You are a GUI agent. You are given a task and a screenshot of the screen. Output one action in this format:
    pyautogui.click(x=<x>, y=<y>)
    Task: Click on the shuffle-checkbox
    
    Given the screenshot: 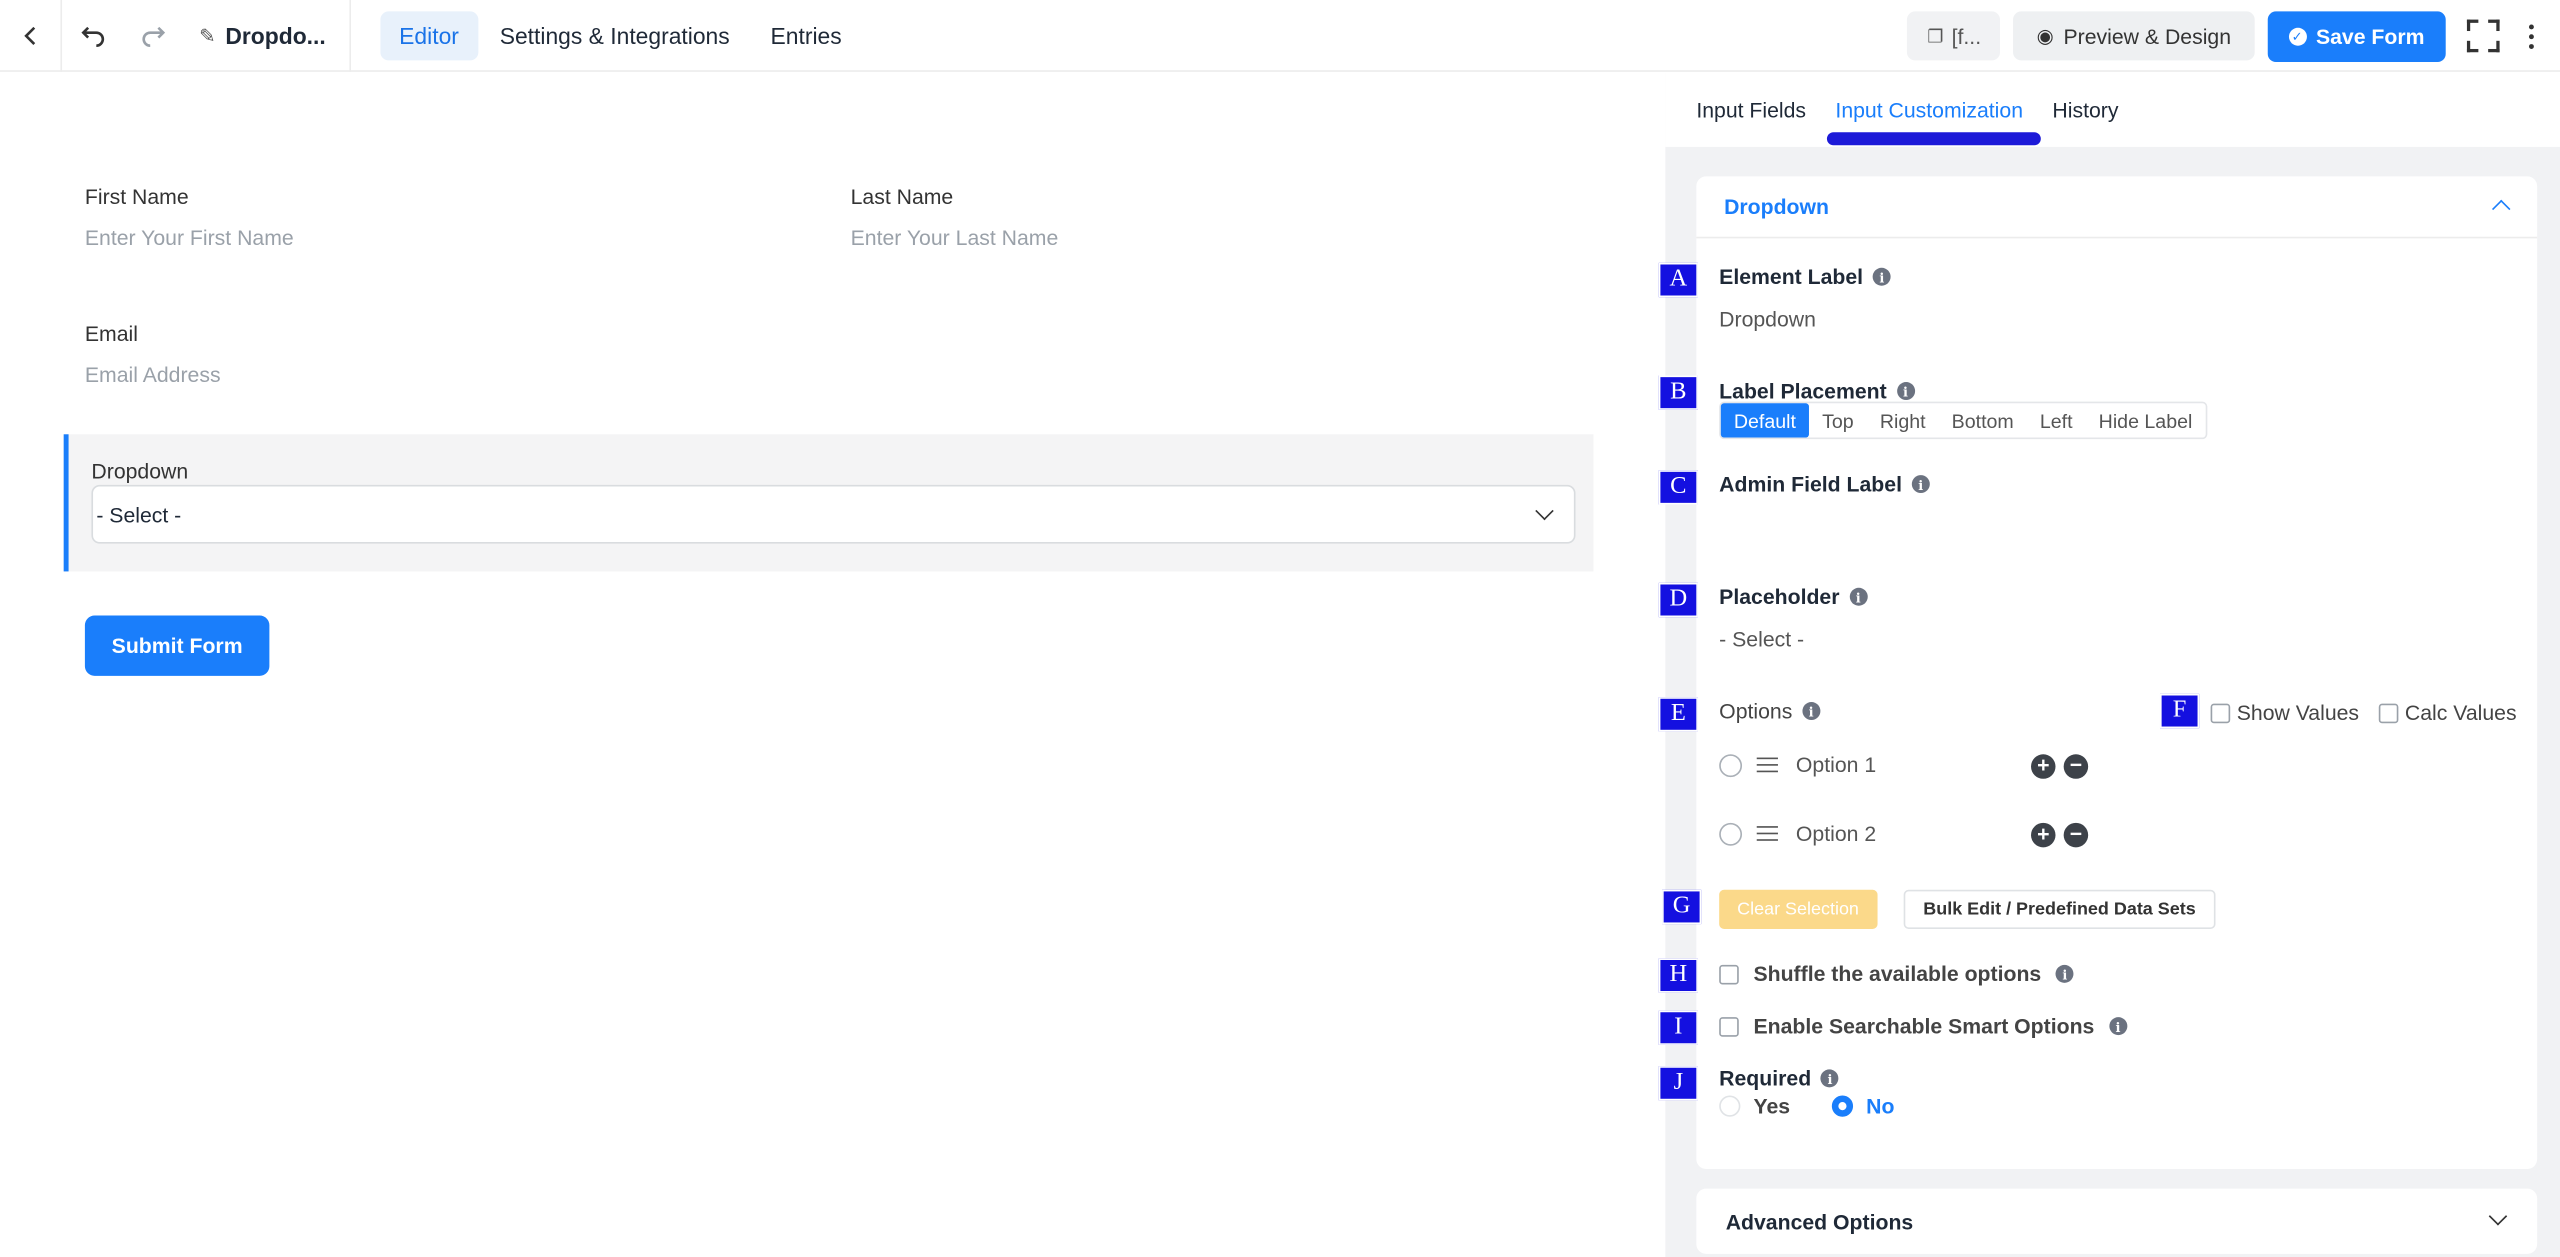 What is the action you would take?
    pyautogui.click(x=1729, y=974)
    